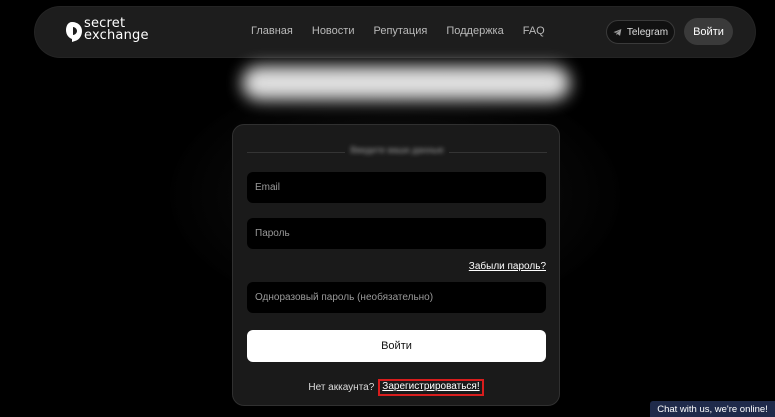 Image resolution: width=775 pixels, height=417 pixels. What do you see at coordinates (406, 83) in the screenshot?
I see `blurred-page-heading` at bounding box center [406, 83].